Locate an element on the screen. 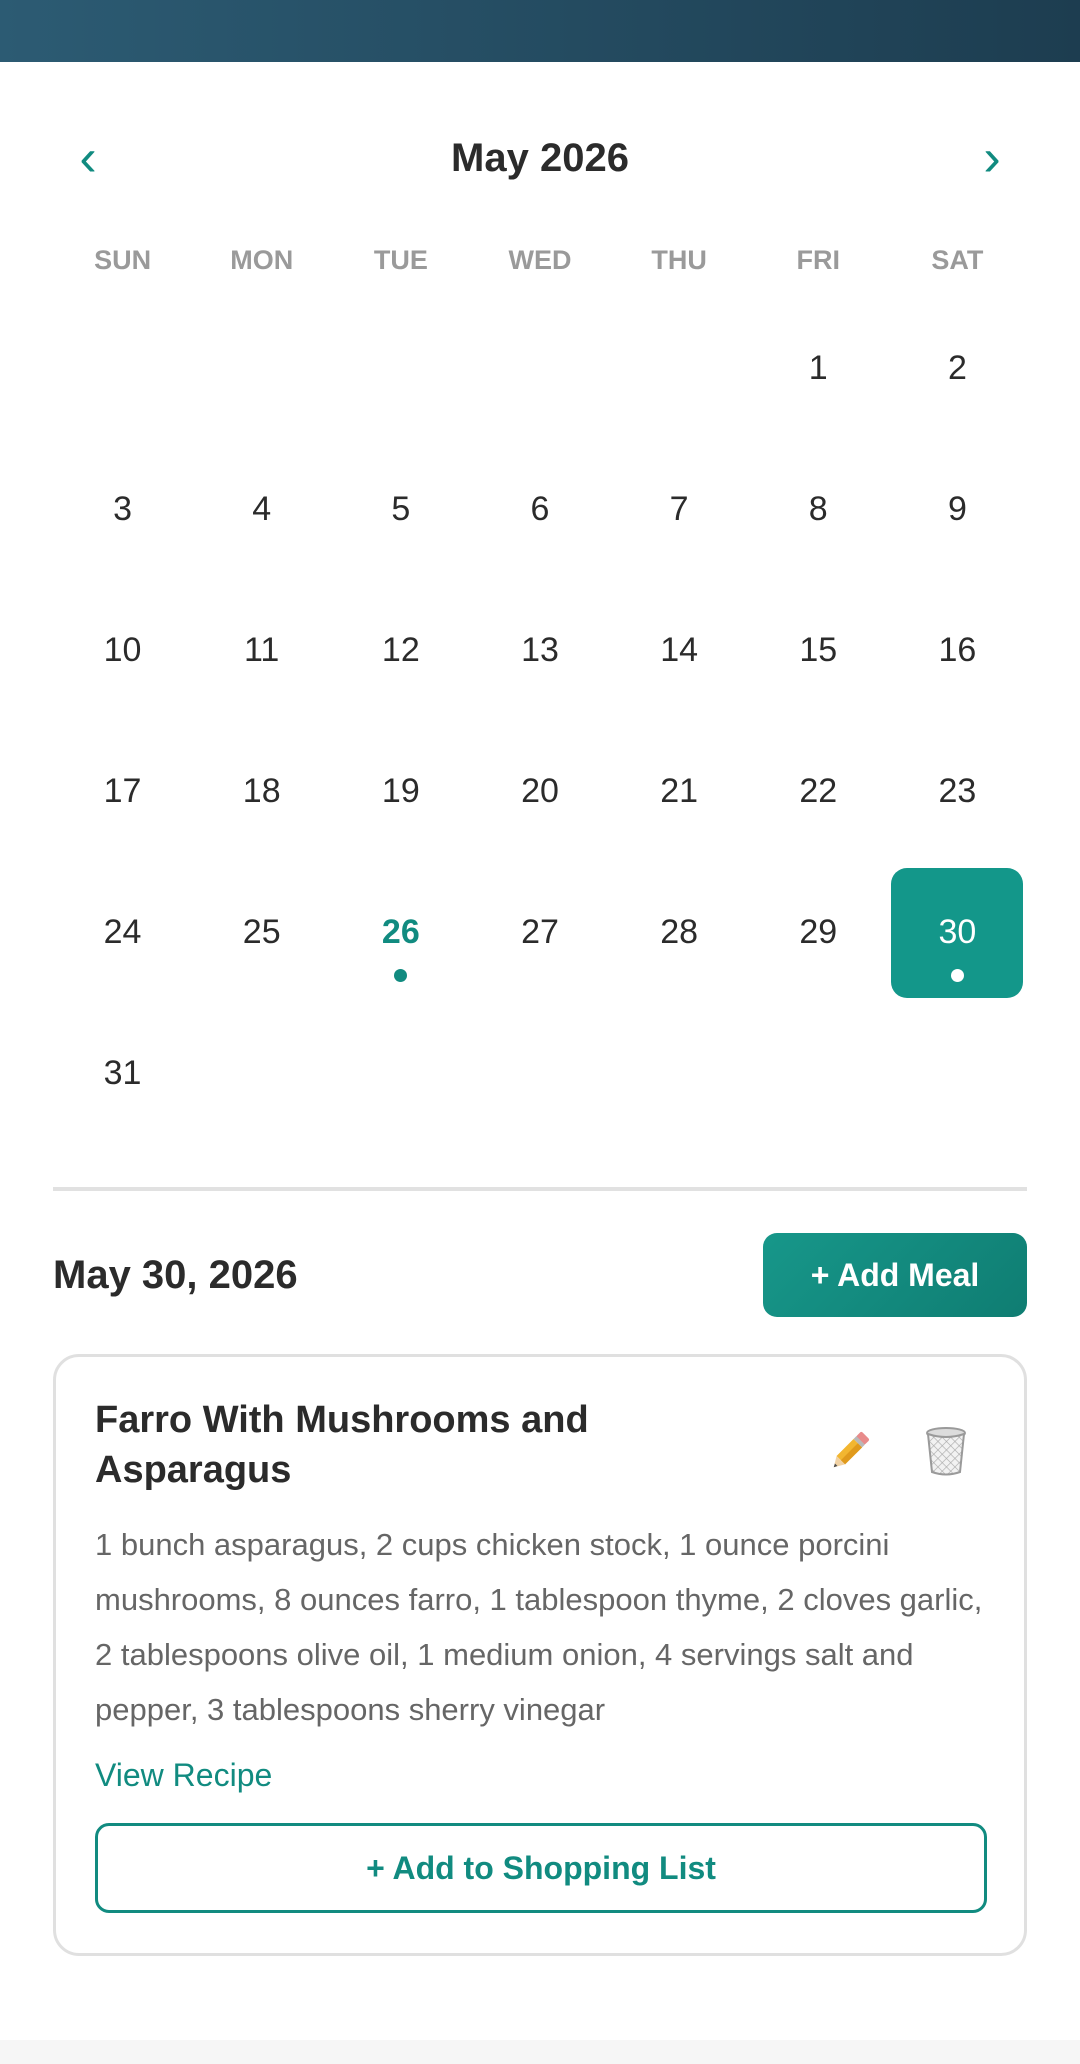 This screenshot has width=1080, height=2064. day-number: 31 is located at coordinates (122, 1073).